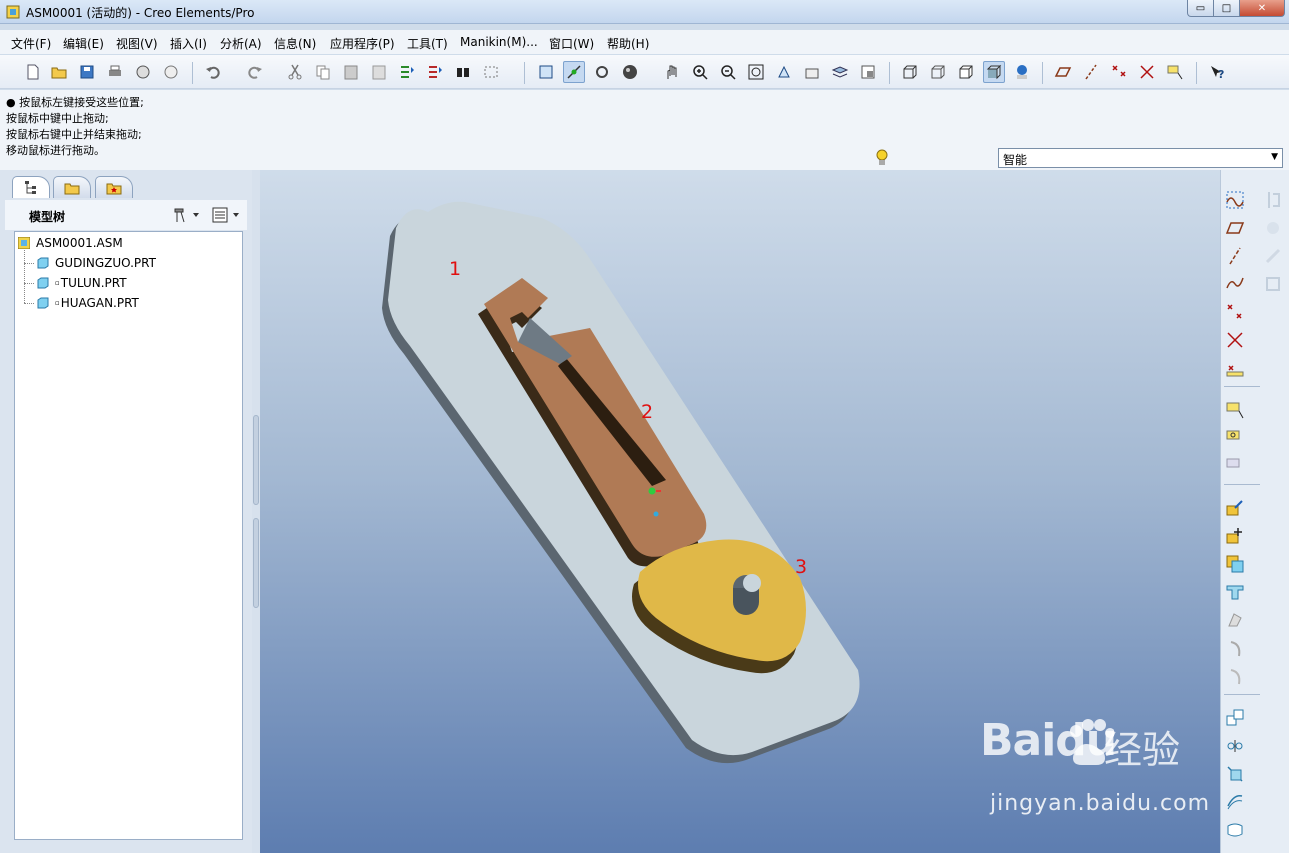  Describe the element at coordinates (1226, 8) in the screenshot. I see `maximize-button: □` at that location.